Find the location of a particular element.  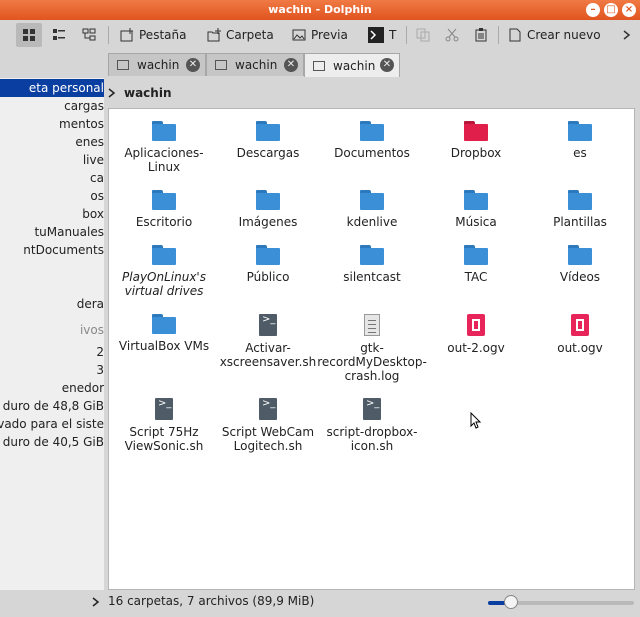

file-name: silentcast is located at coordinates (372, 277).